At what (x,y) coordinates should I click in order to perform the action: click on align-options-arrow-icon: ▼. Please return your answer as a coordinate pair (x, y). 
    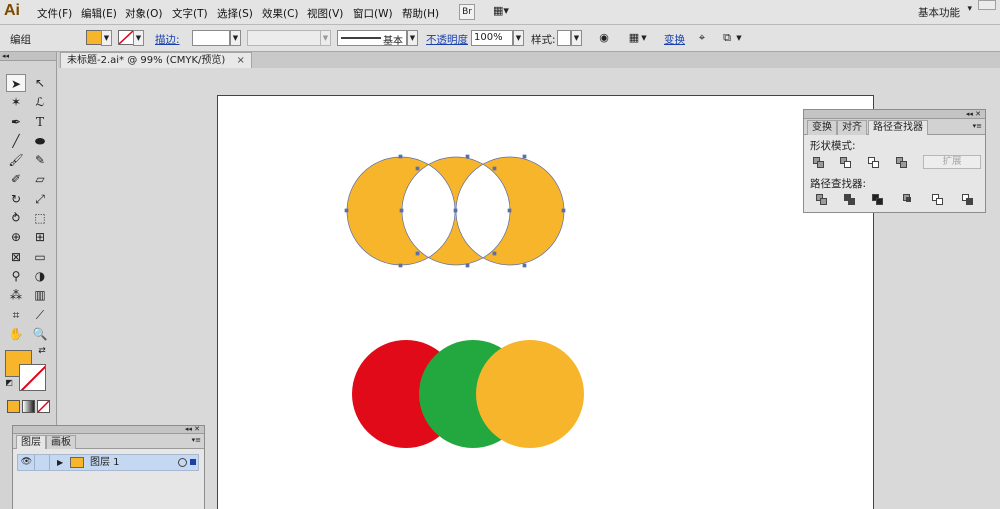
    Looking at the image, I should click on (644, 38).